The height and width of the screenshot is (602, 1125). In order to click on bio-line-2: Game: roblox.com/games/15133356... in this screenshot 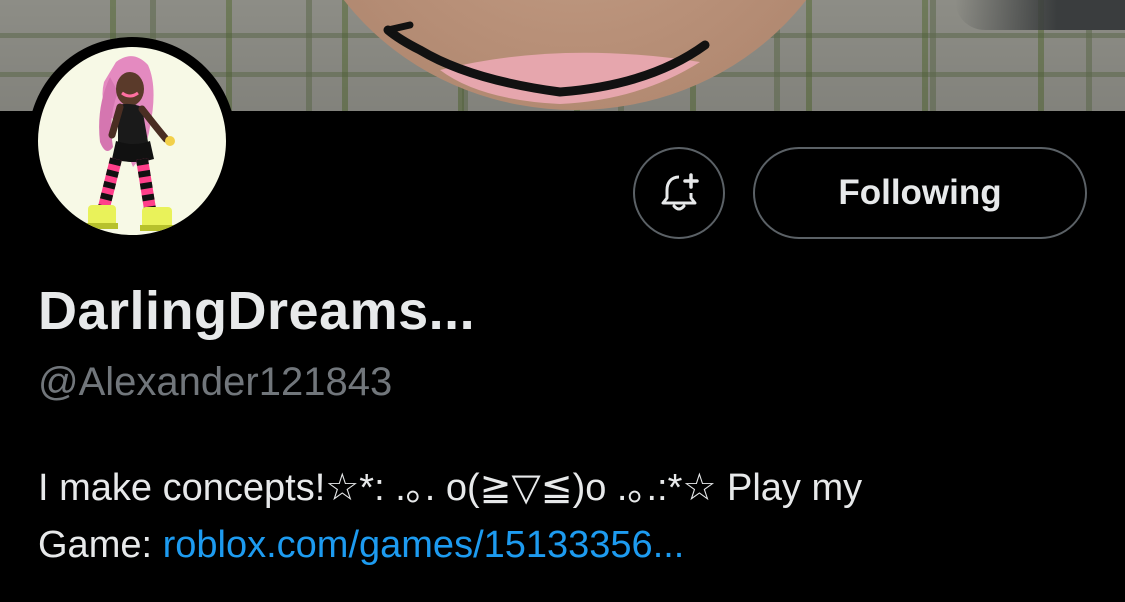, I will do `click(568, 545)`.